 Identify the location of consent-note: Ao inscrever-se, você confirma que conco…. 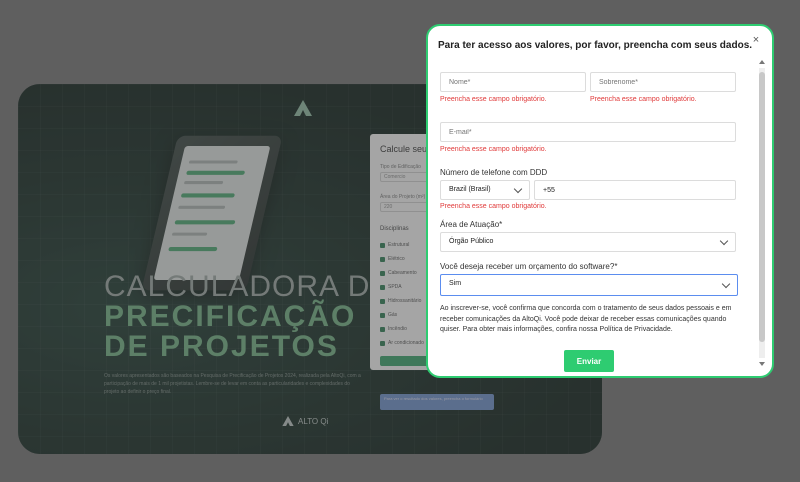
(586, 319).